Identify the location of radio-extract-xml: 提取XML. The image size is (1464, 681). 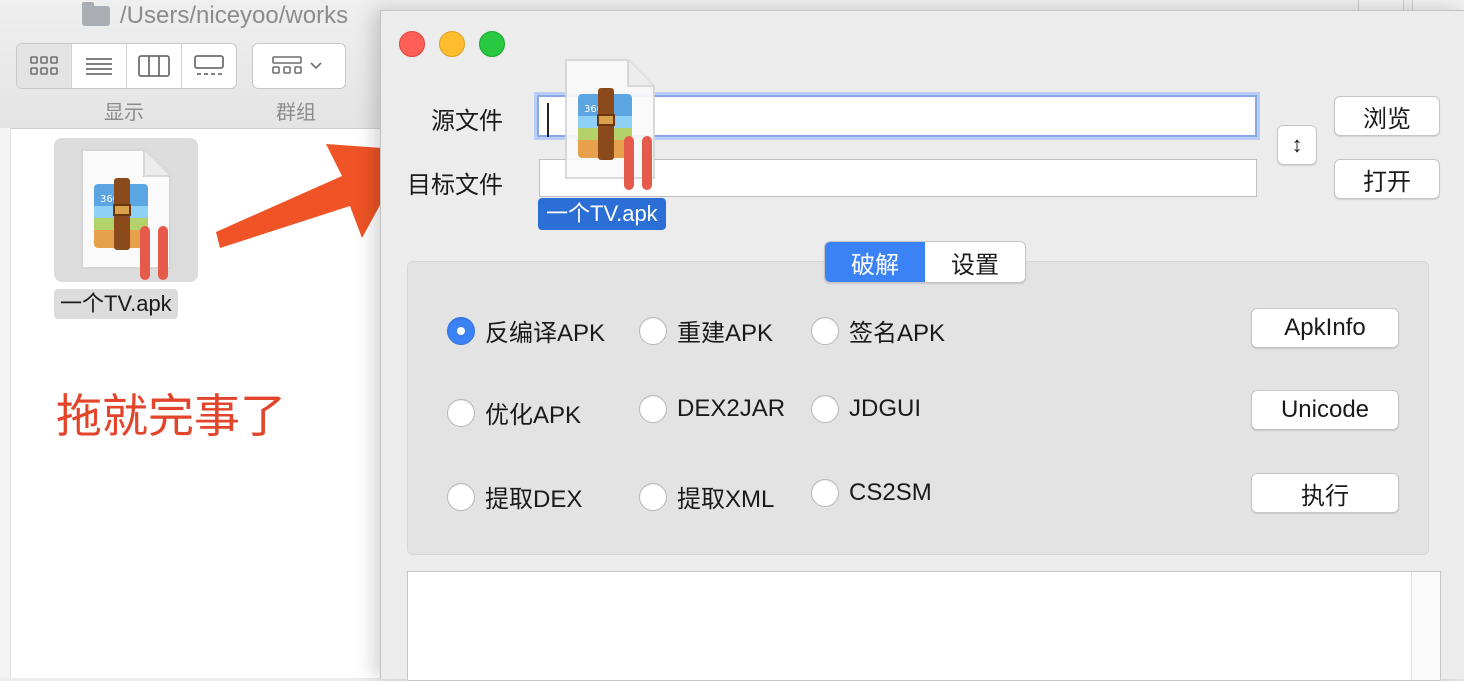
(706, 496).